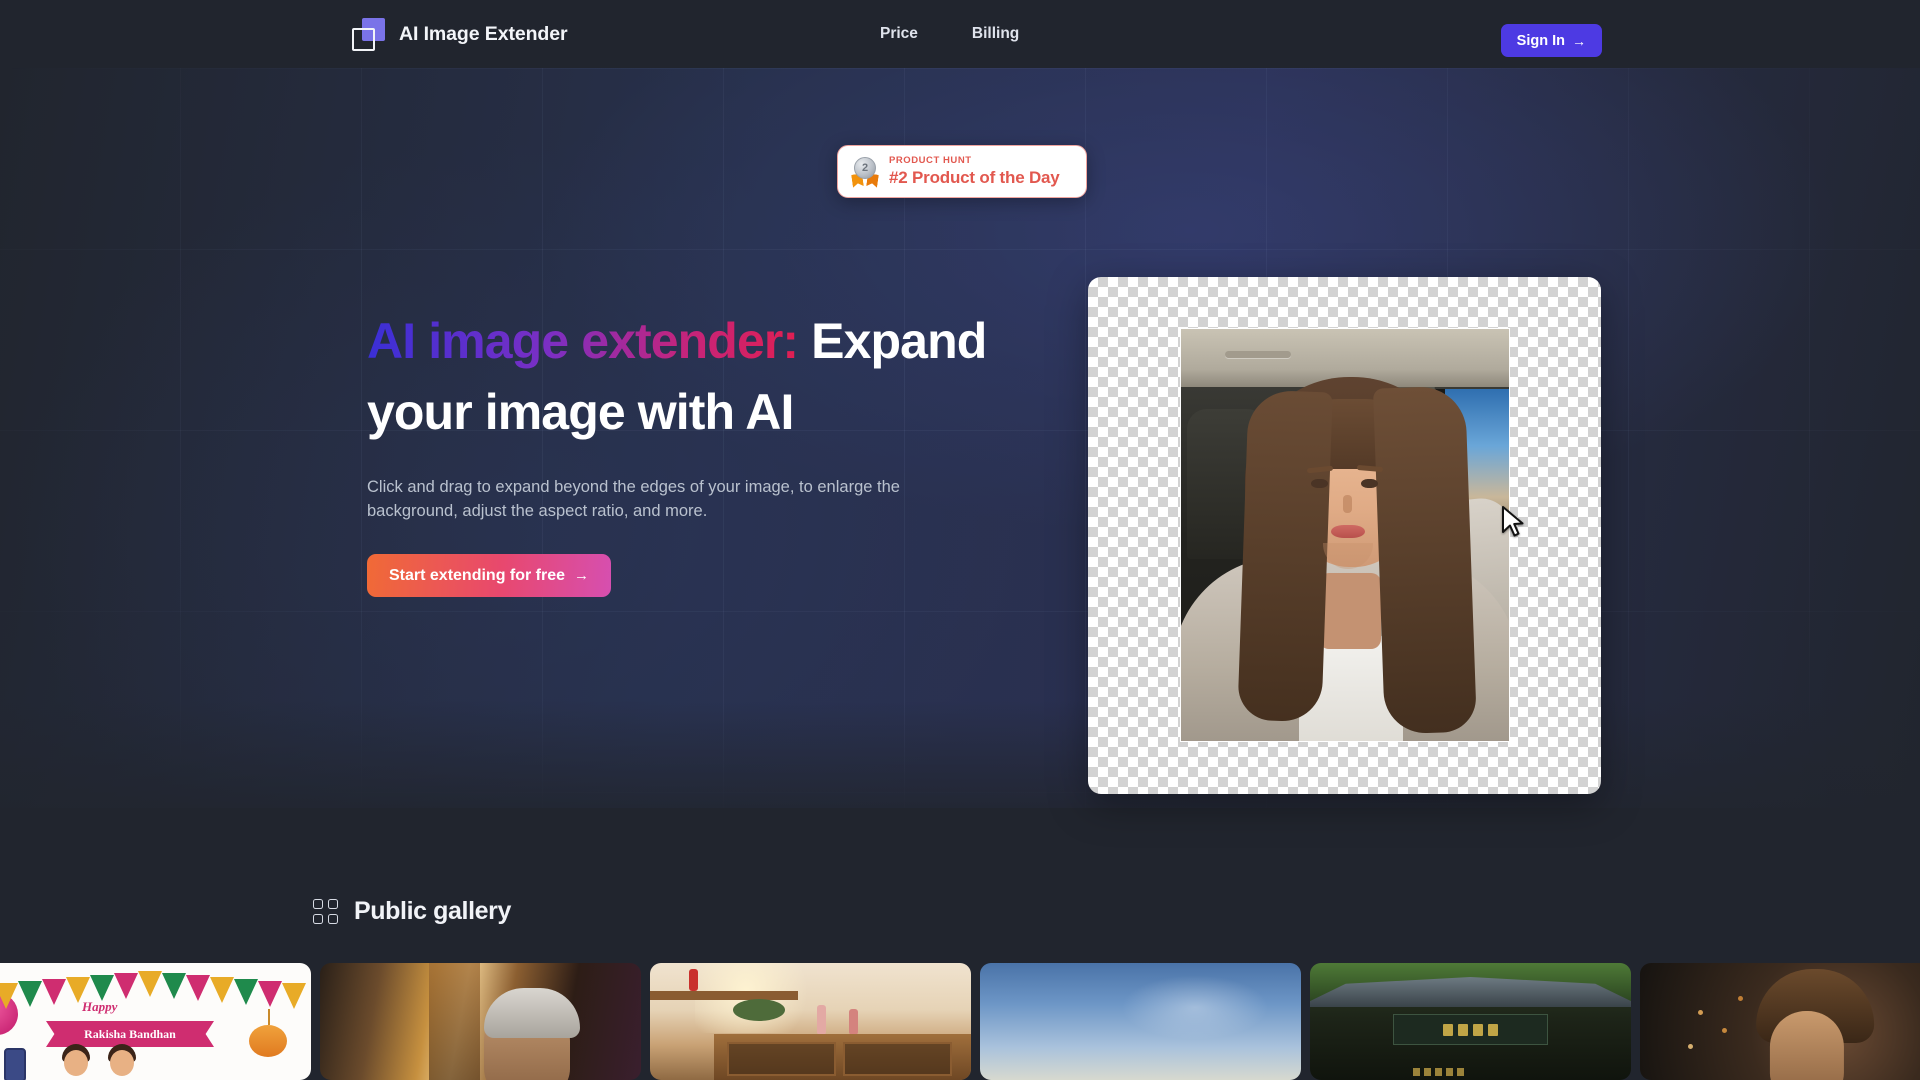 The image size is (1920, 1080). I want to click on sign-in-button: Sign In →, so click(1551, 40).